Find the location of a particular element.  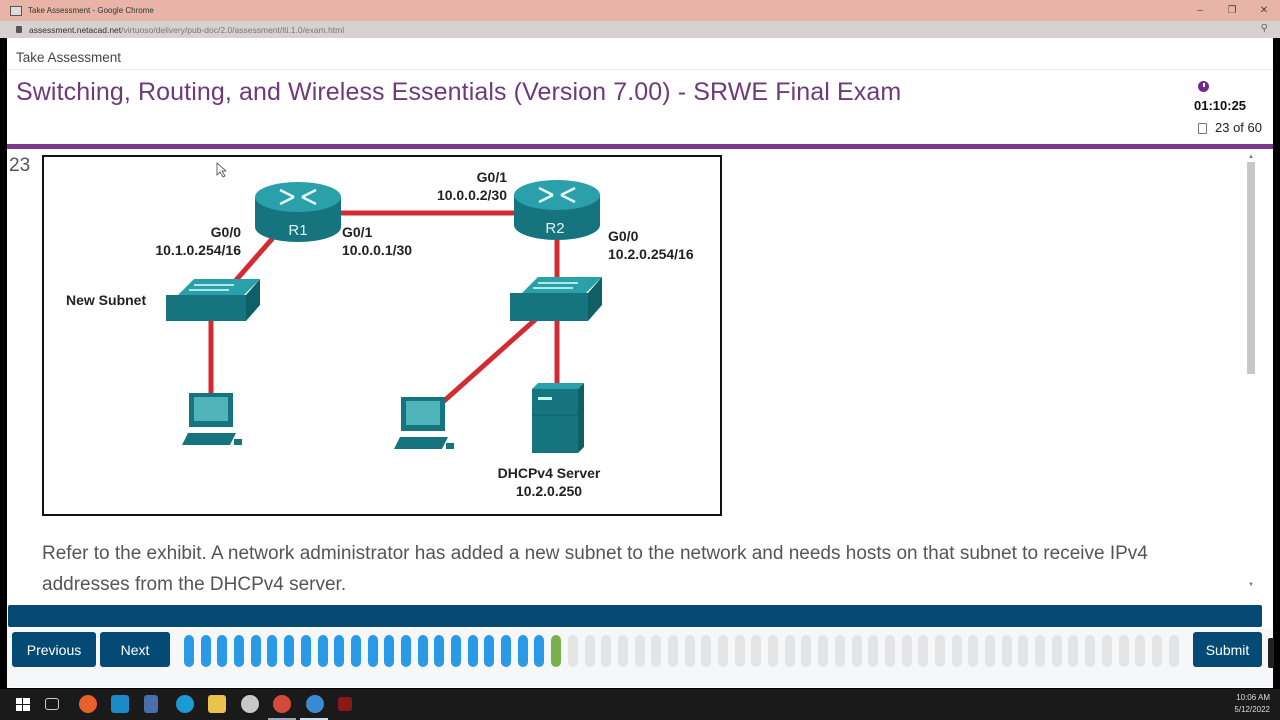

browser-app-icon is located at coordinates (16, 10).